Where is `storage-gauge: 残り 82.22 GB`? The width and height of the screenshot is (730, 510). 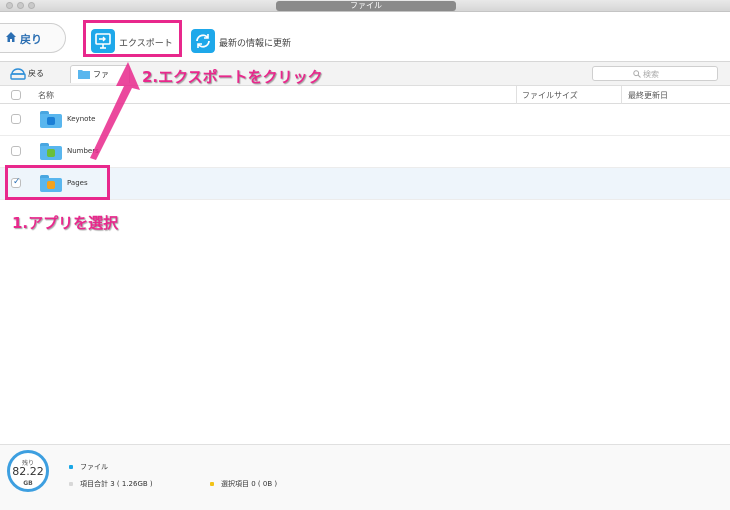 storage-gauge: 残り 82.22 GB is located at coordinates (28, 471).